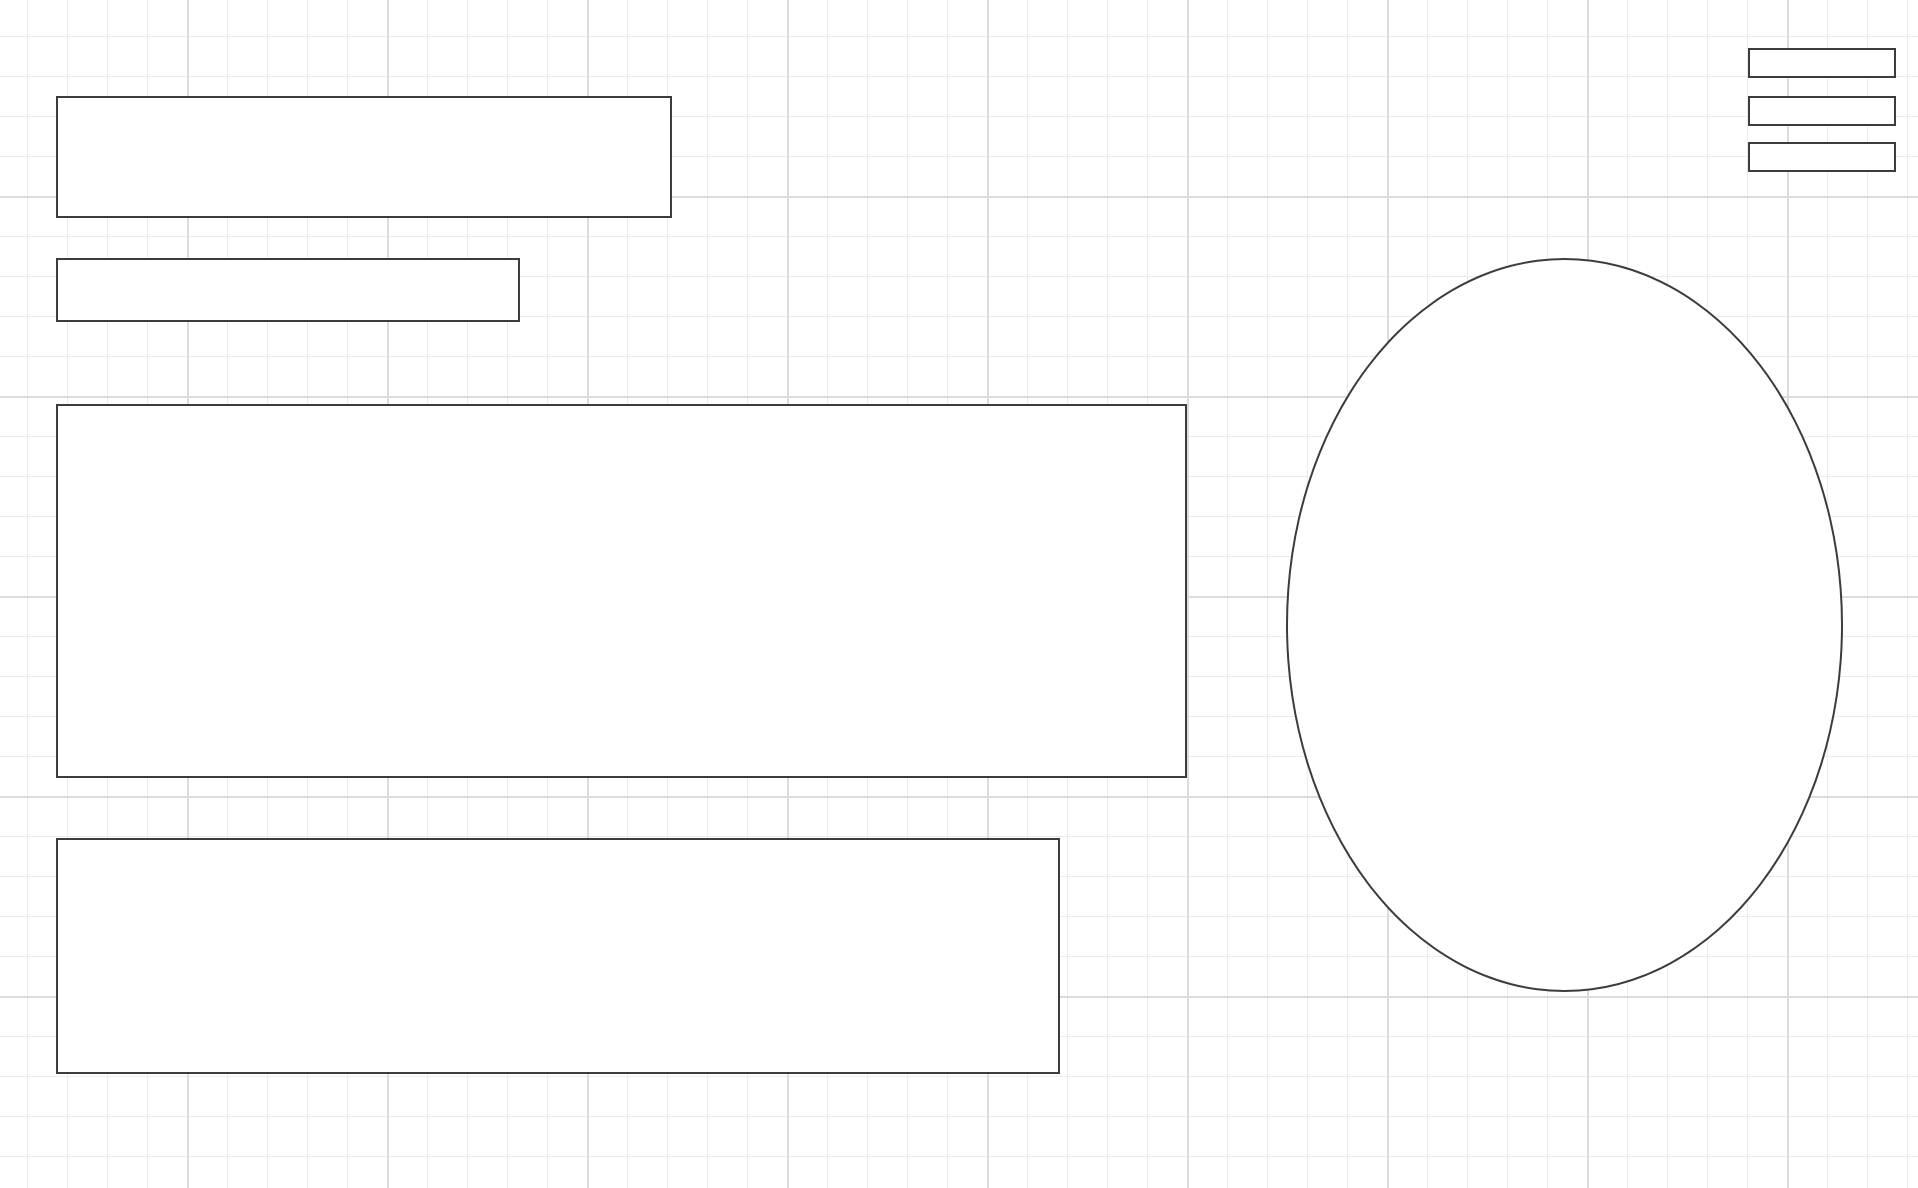 The height and width of the screenshot is (1188, 1918). What do you see at coordinates (1822, 104) in the screenshot?
I see `menu-bar-2-label` at bounding box center [1822, 104].